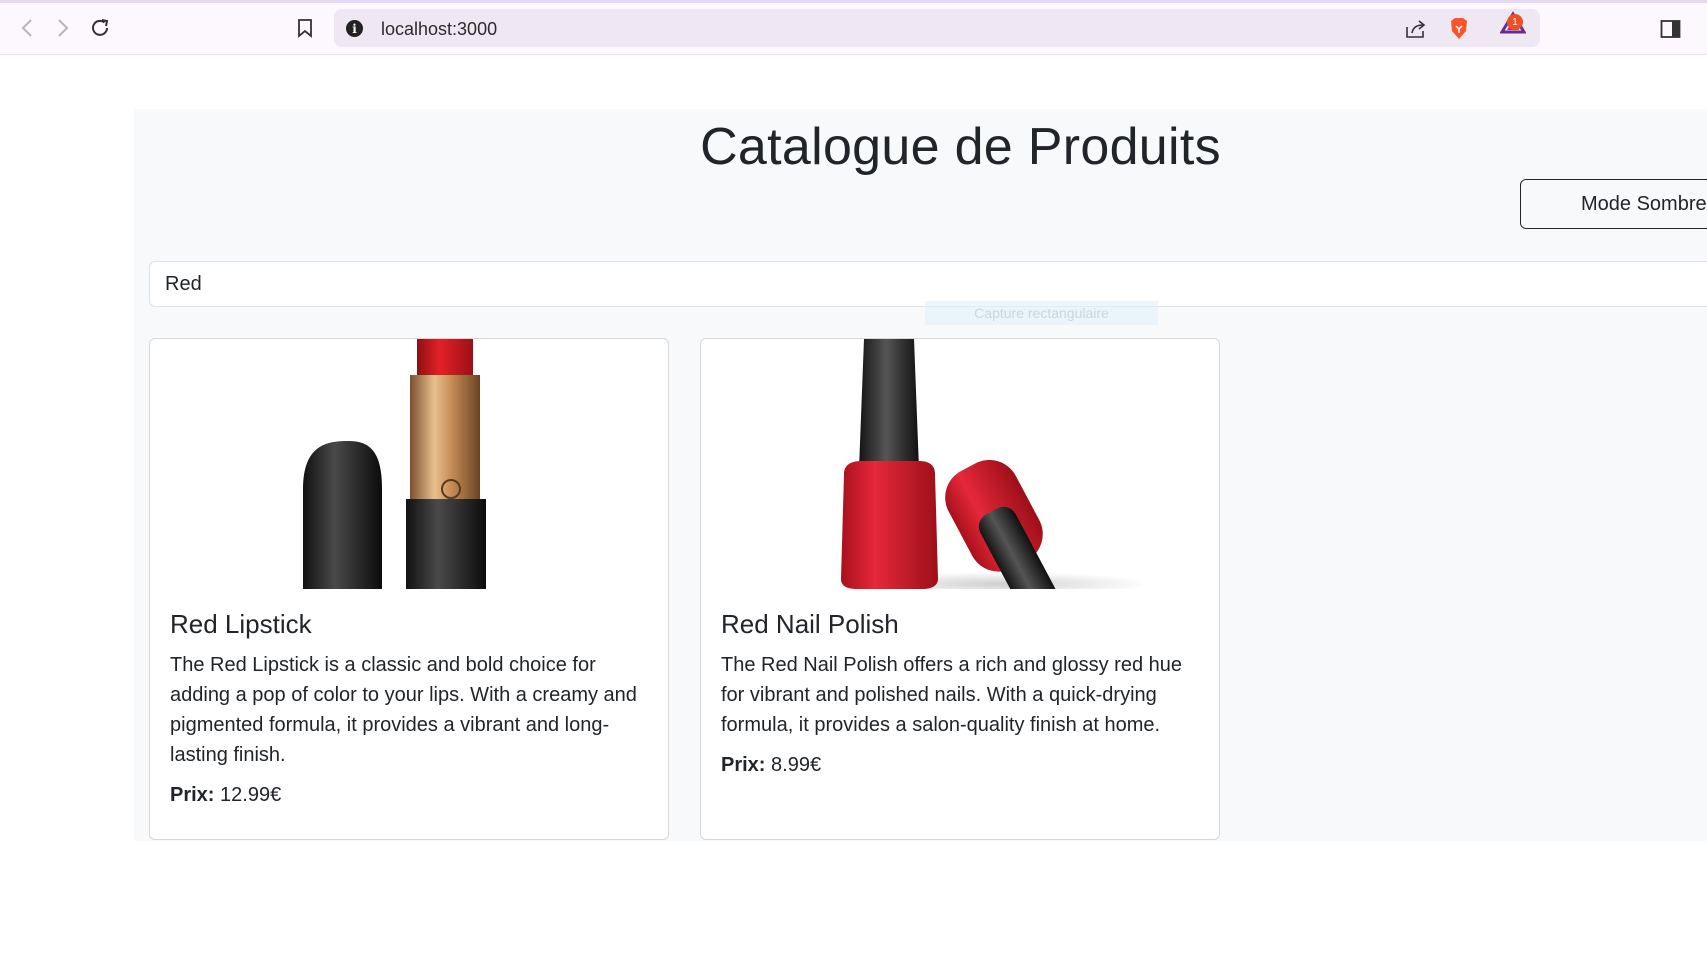 This screenshot has width=1707, height=971. I want to click on product-price: Prix: 12.99€, so click(410, 795).